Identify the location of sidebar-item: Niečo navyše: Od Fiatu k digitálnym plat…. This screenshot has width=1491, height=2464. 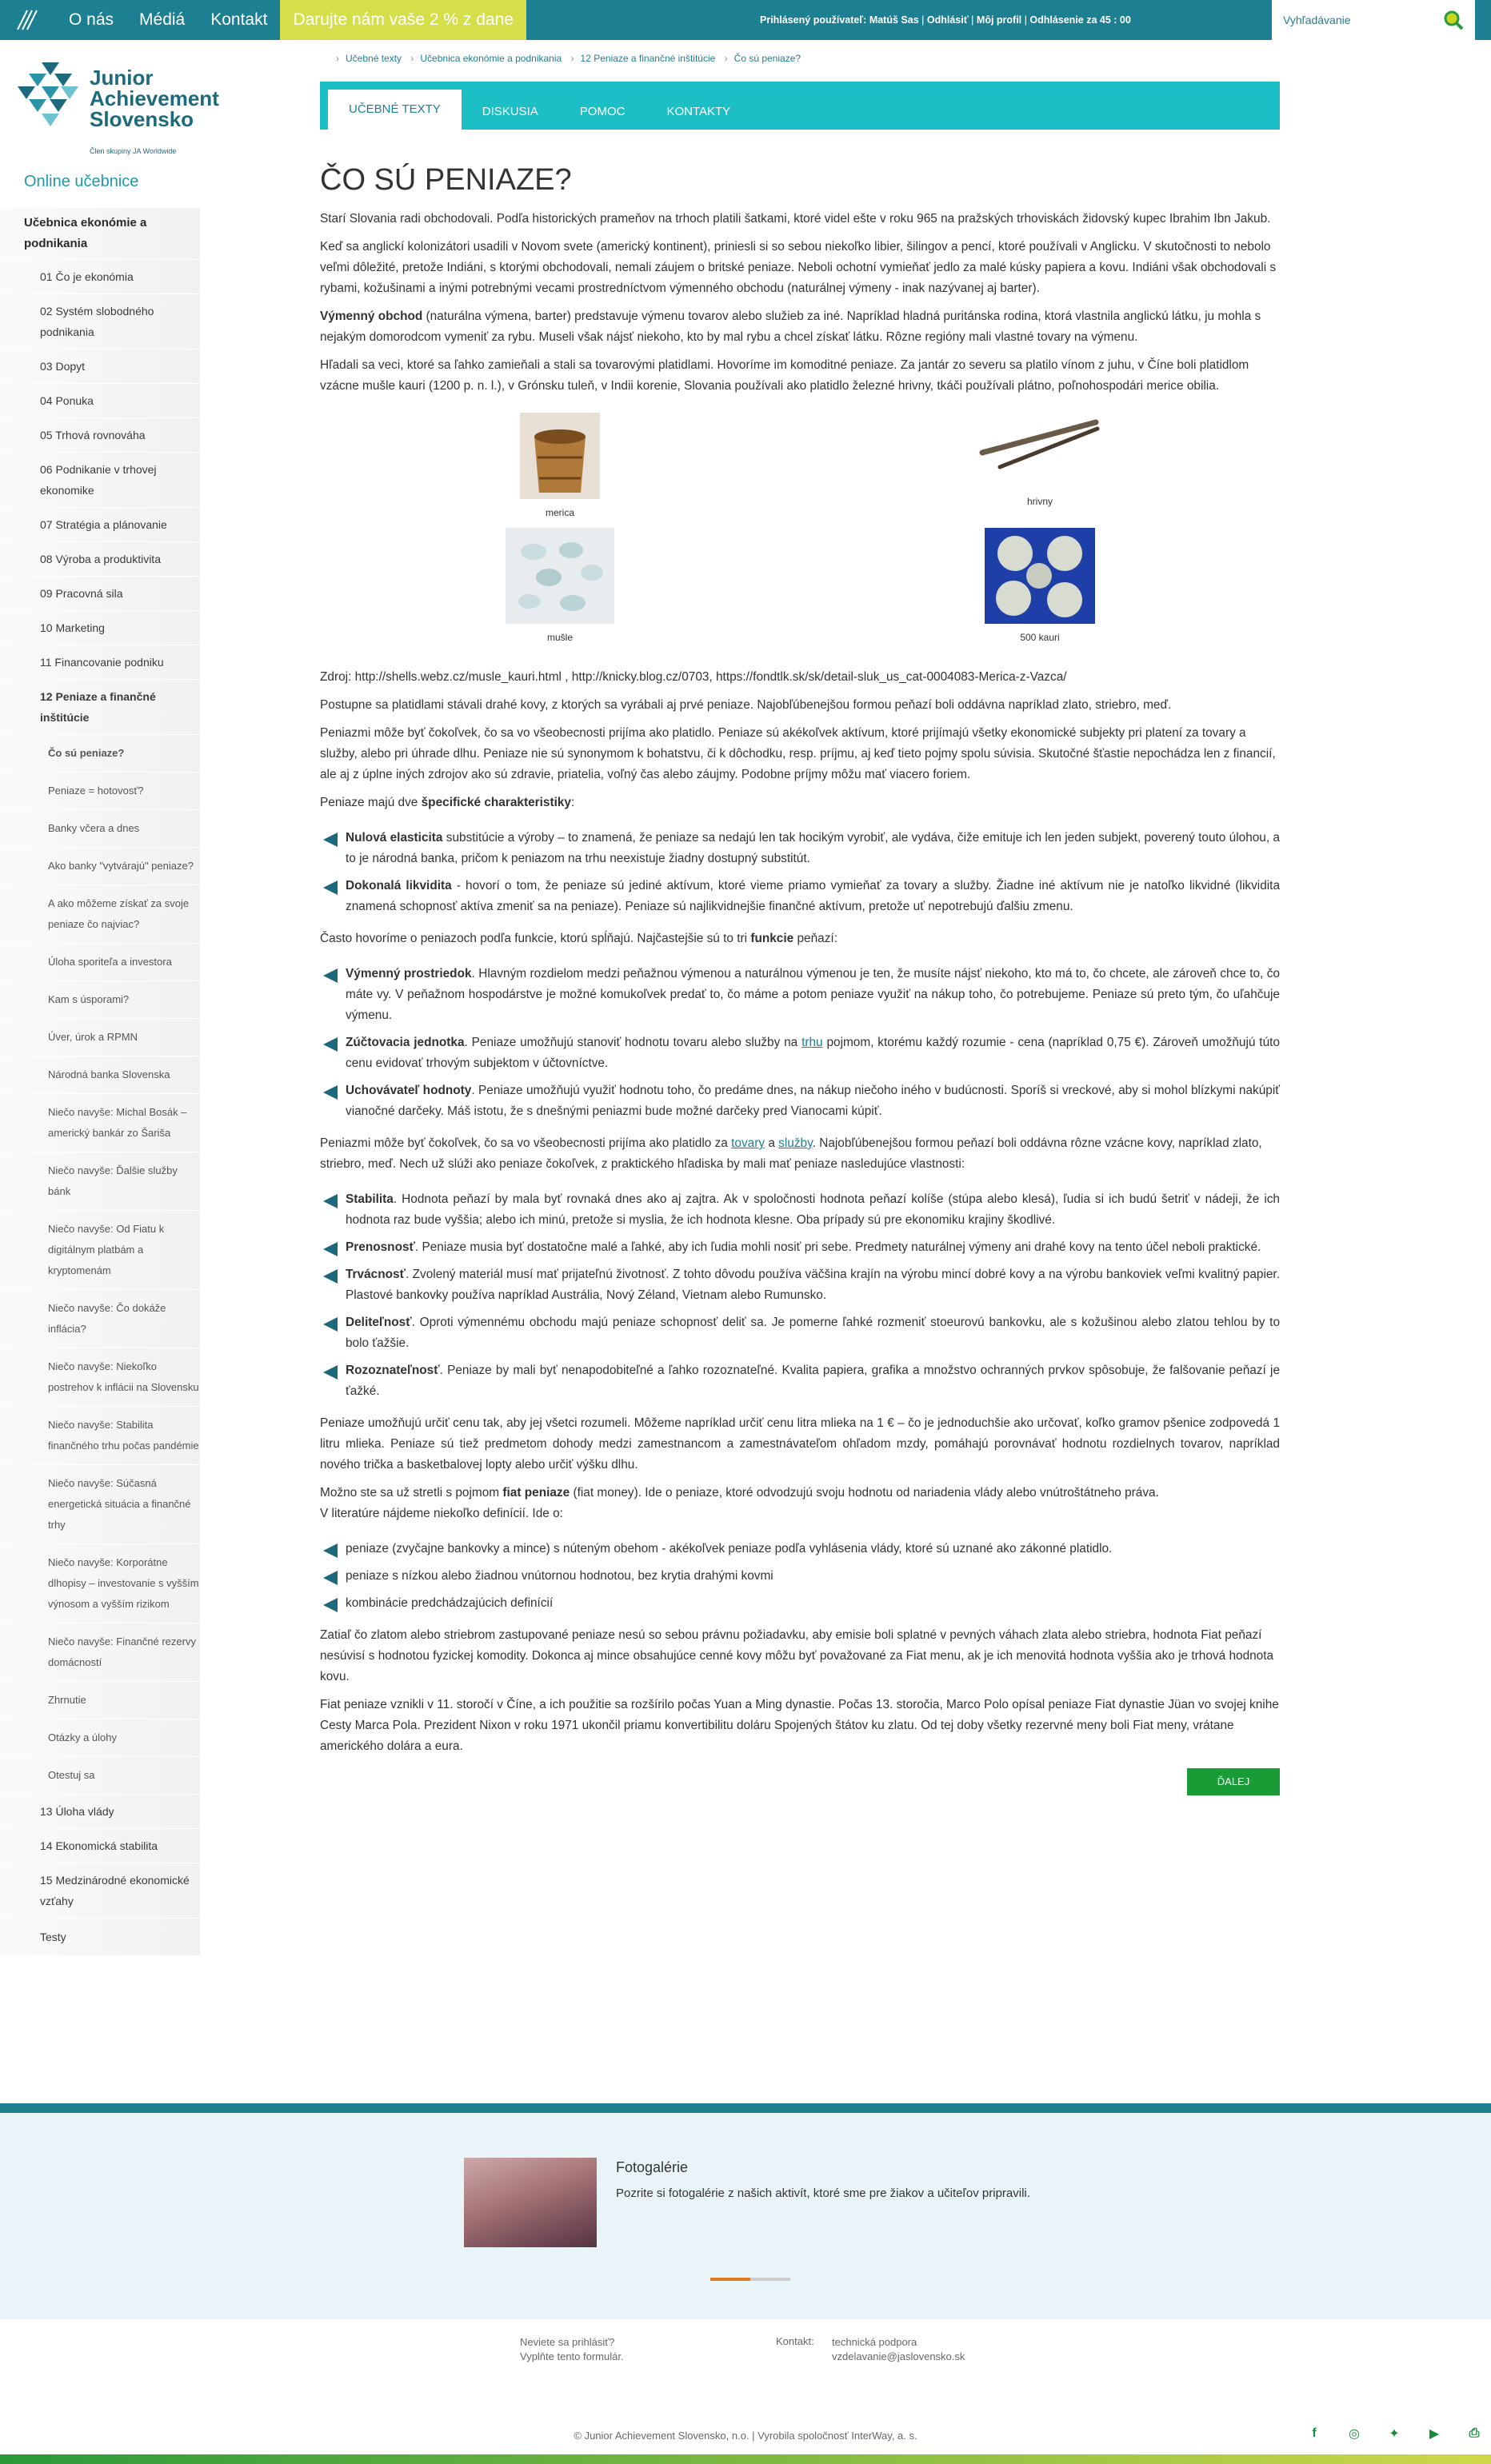
(100, 1250).